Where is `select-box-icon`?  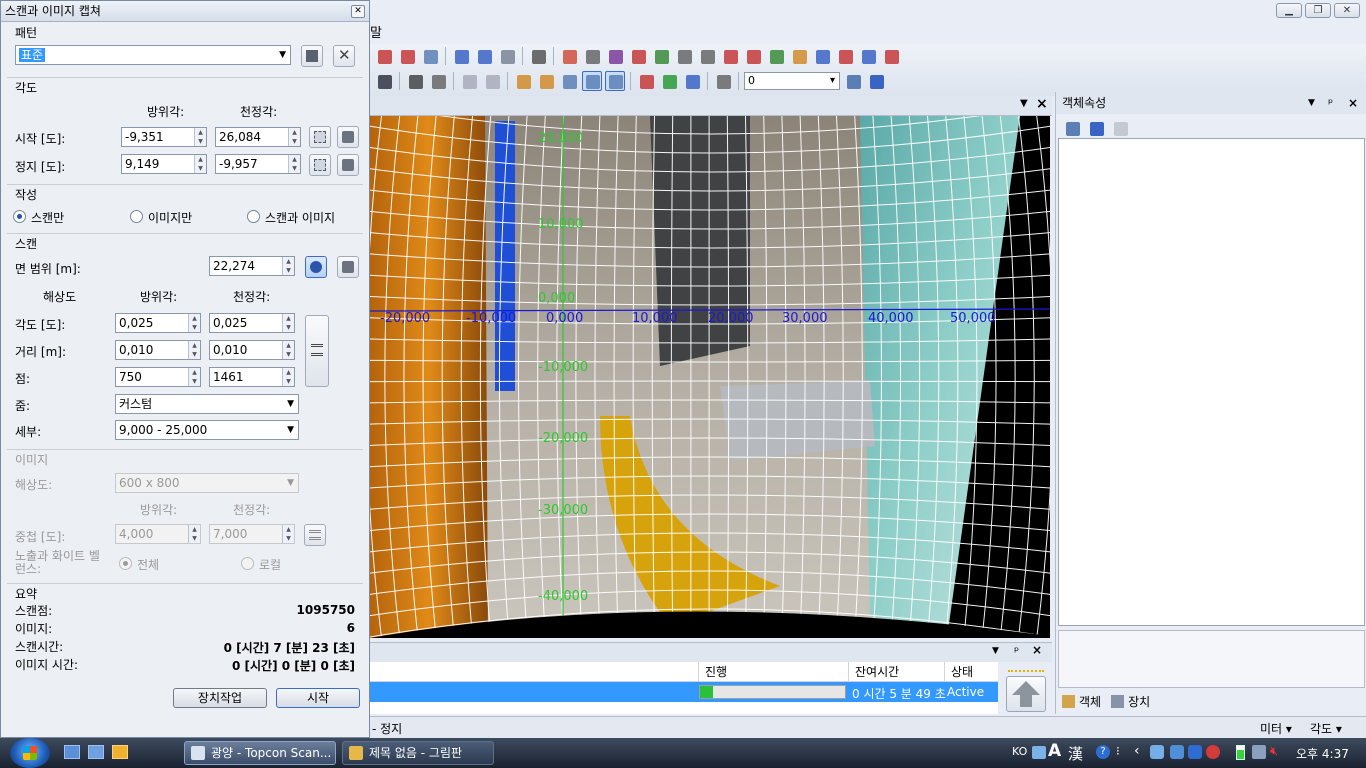 select-box-icon is located at coordinates (407, 56).